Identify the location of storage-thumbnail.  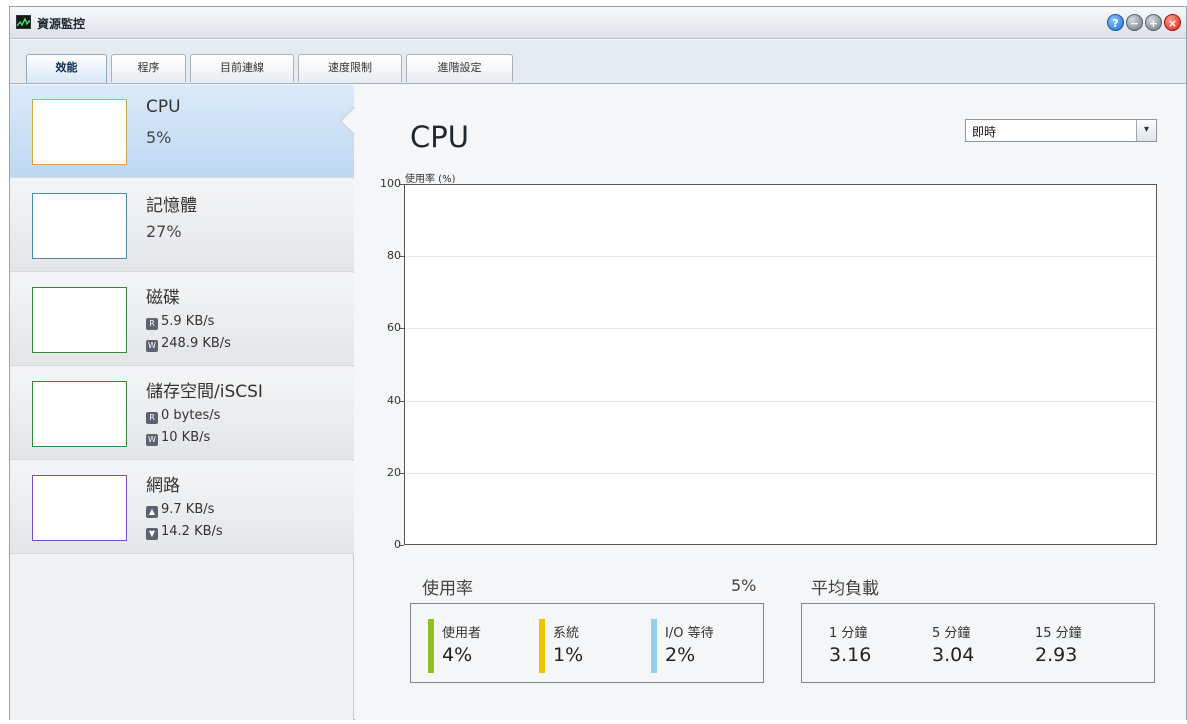
(79, 414).